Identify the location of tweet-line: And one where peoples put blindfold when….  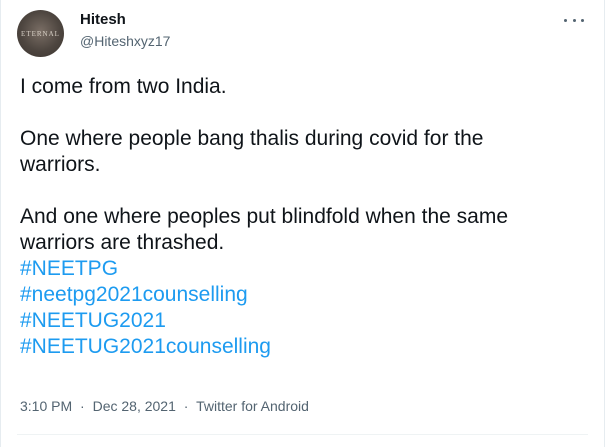
(264, 216).